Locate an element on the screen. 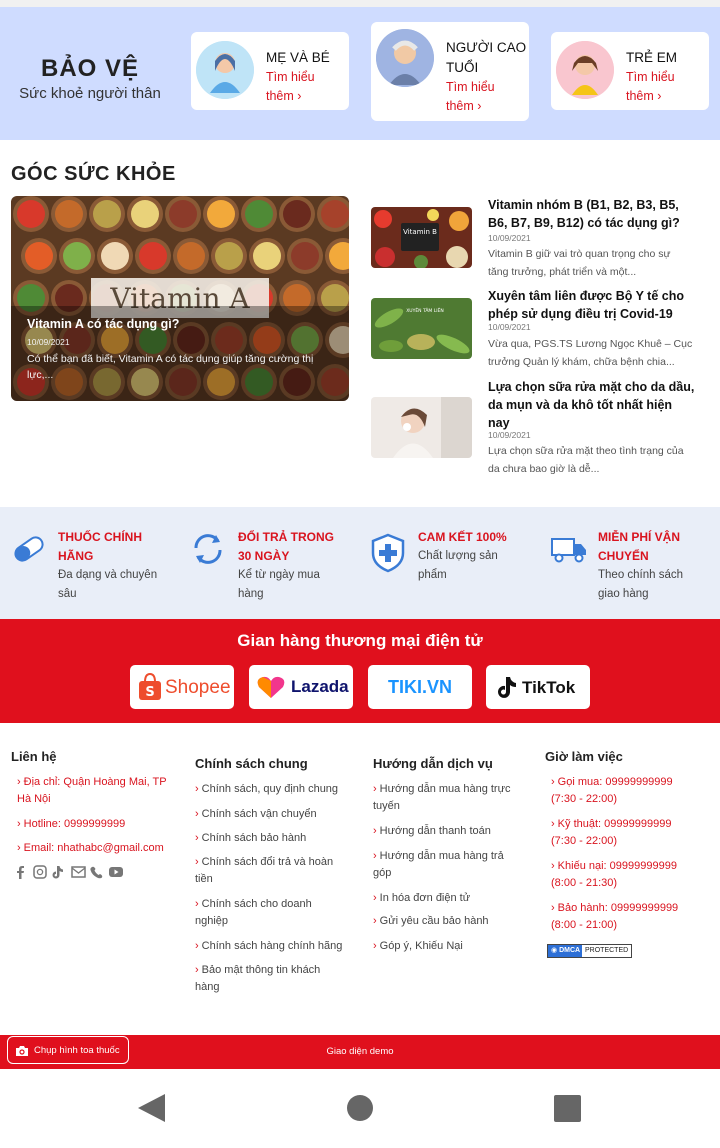  article-thumbnail is located at coordinates (421, 427).